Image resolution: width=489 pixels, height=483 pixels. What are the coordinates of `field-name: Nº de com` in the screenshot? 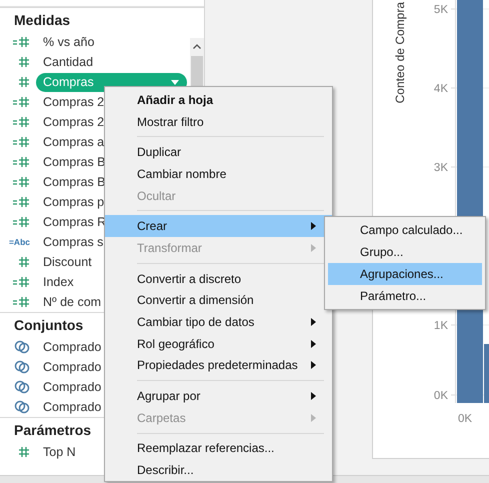 It's located at (72, 302).